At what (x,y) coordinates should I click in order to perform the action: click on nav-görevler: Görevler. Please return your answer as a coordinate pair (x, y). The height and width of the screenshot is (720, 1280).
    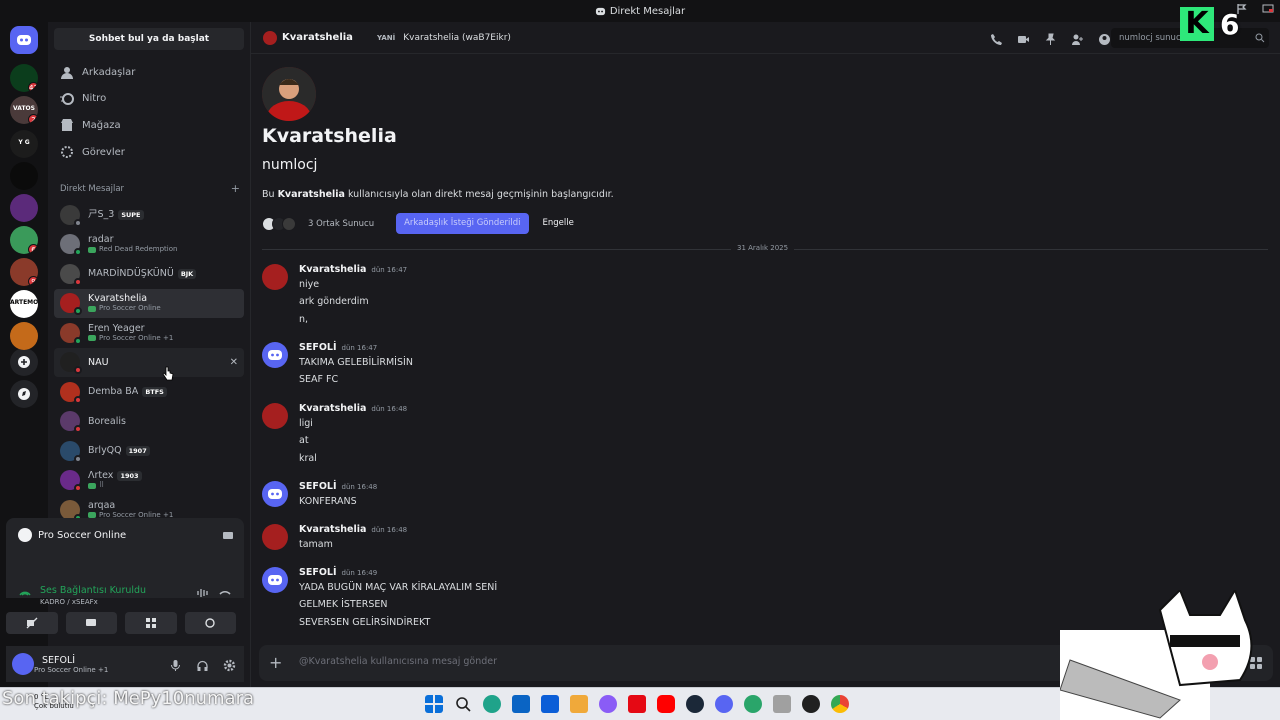
    Looking at the image, I should click on (149, 152).